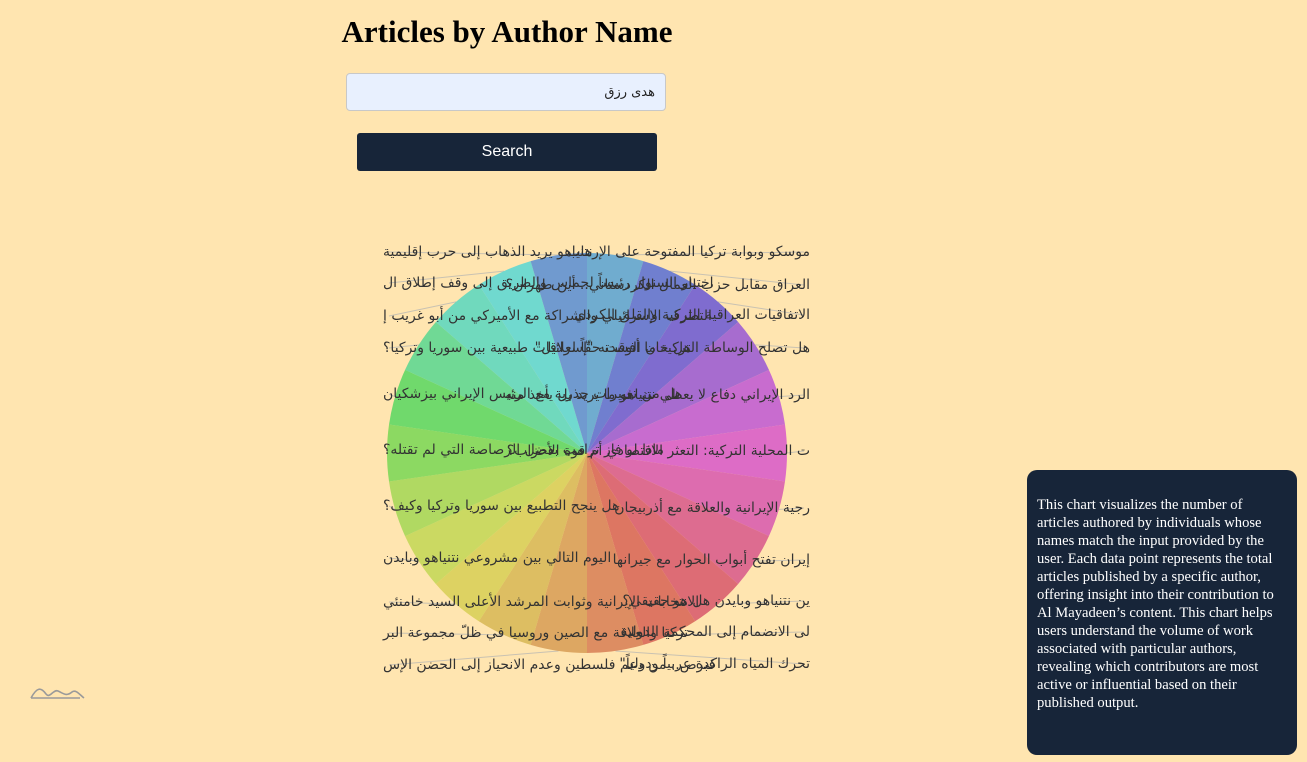 The width and height of the screenshot is (1307, 762). I want to click on slice-label: رجية الإيرانية والعلاقة مع أذربيجان, so click(712, 507).